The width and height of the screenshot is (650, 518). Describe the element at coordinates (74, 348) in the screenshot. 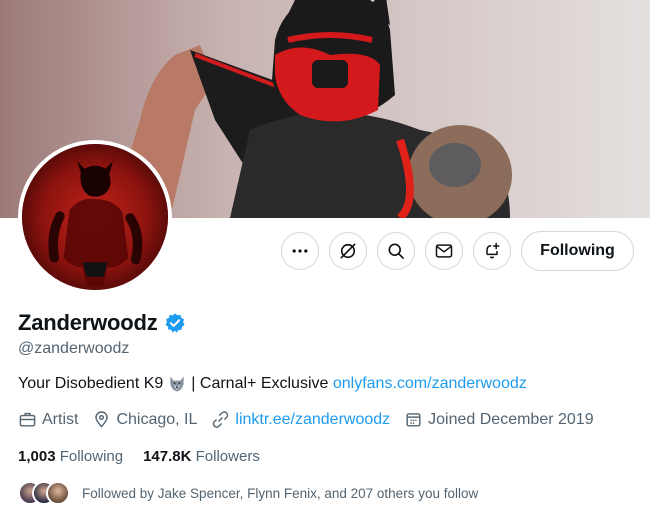

I see `user-handle: @zanderwoodz` at that location.